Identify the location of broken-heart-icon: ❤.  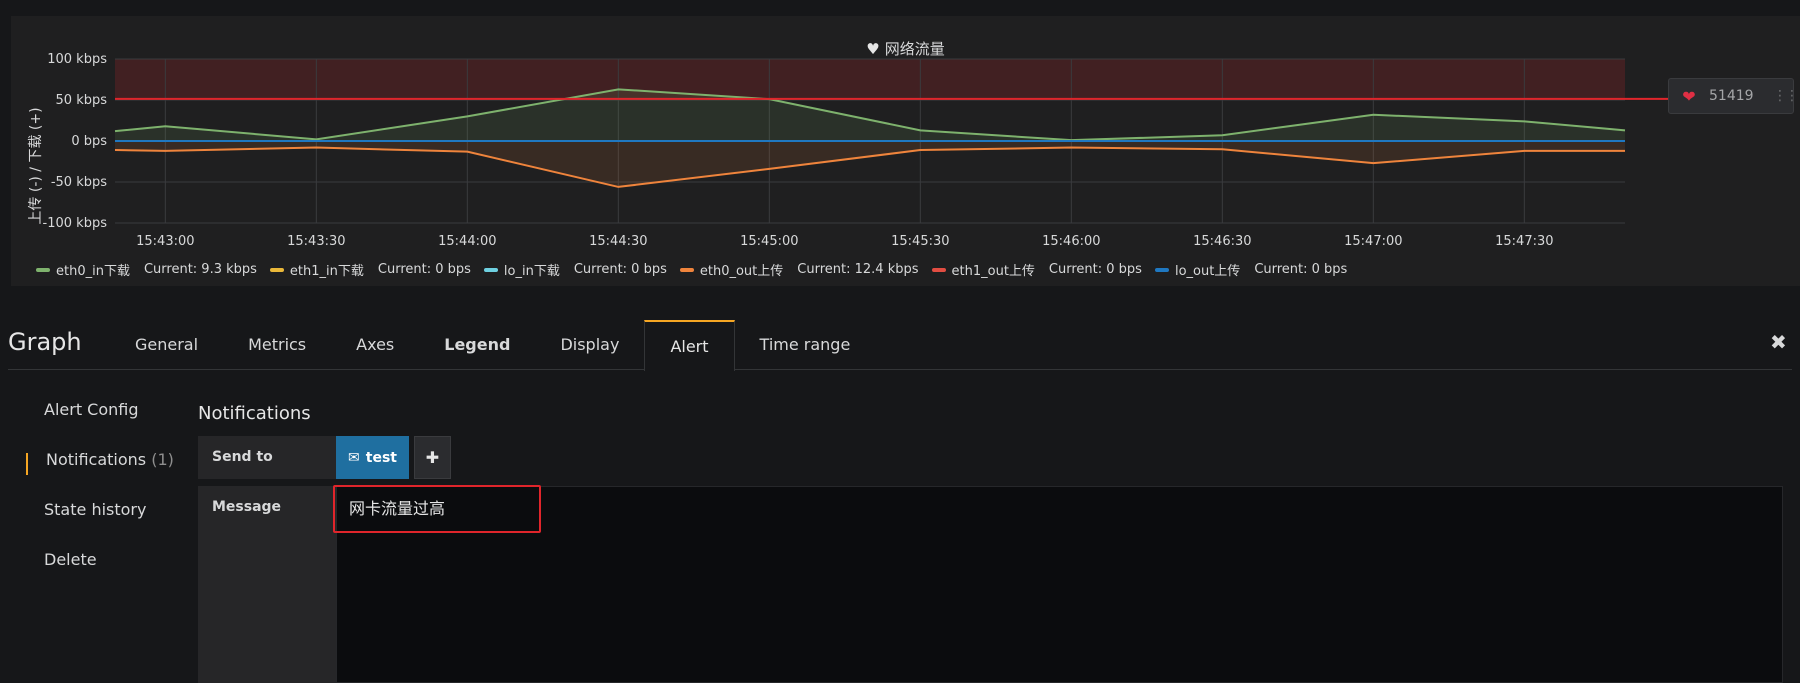
(1689, 96).